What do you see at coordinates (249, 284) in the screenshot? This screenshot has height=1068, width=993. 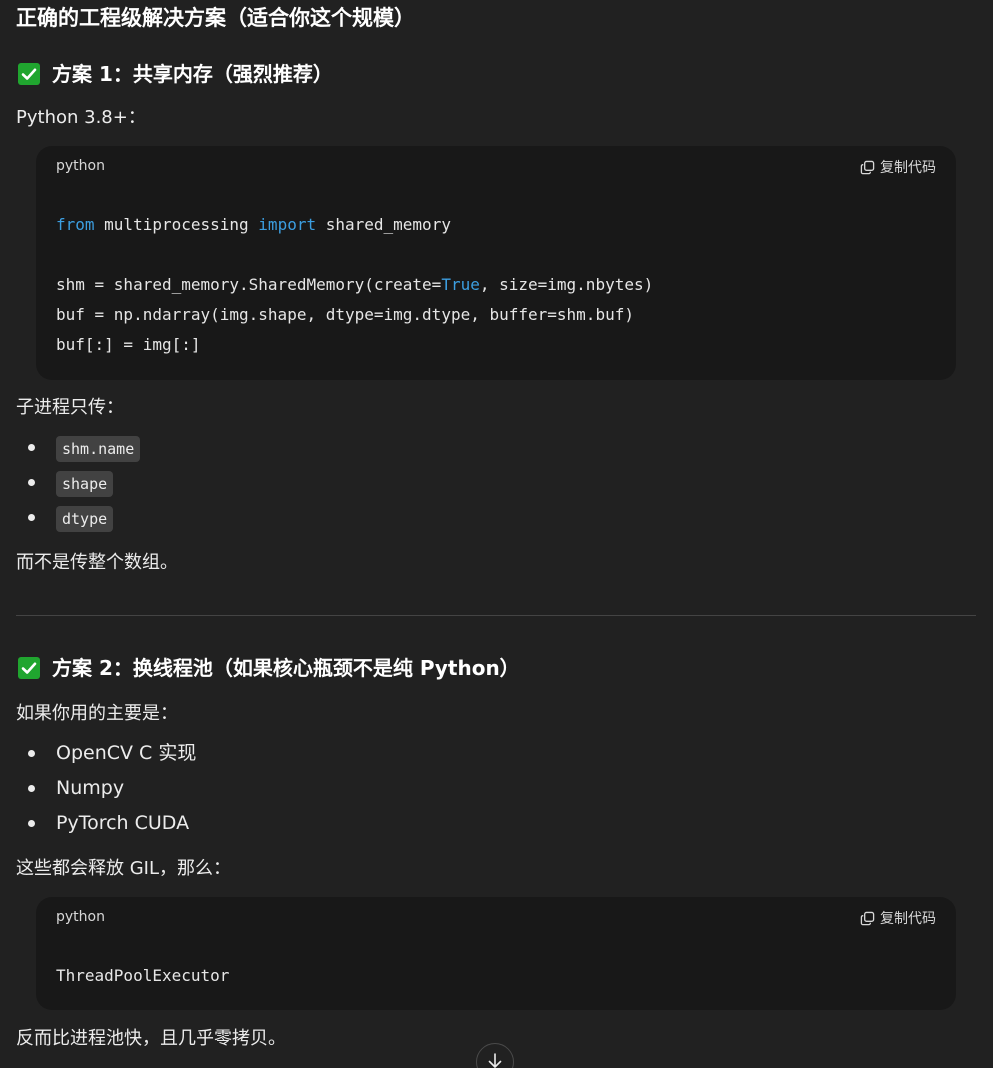 I see `code-line-2-pre: shm = shared_memory.SharedMemory(create=` at bounding box center [249, 284].